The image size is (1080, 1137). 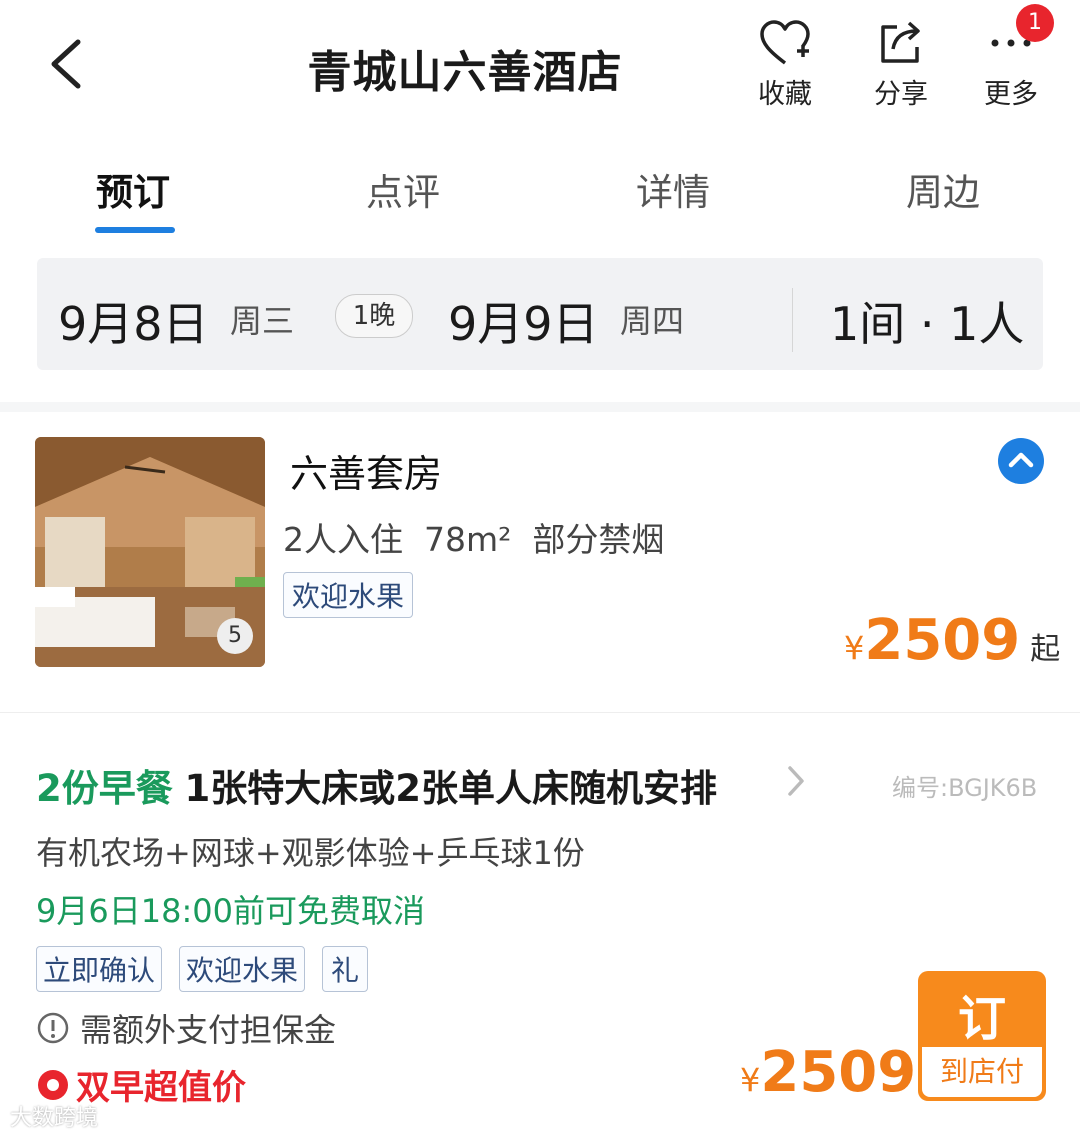 I want to click on deposit-note: 需额外支付担保金, so click(x=186, y=1028).